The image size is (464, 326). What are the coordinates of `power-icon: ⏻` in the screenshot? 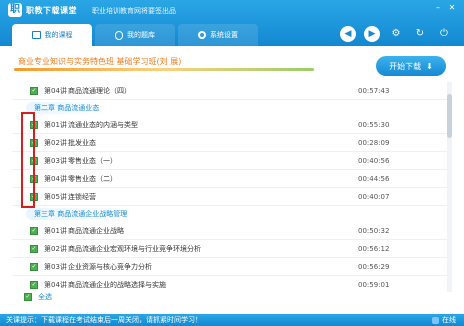 It's located at (444, 33).